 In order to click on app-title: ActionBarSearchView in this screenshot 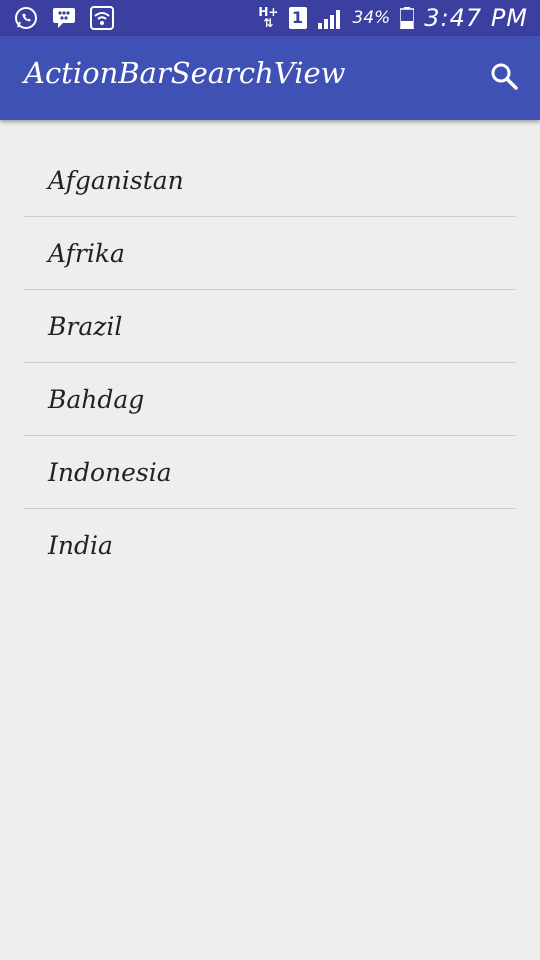, I will do `click(185, 73)`.